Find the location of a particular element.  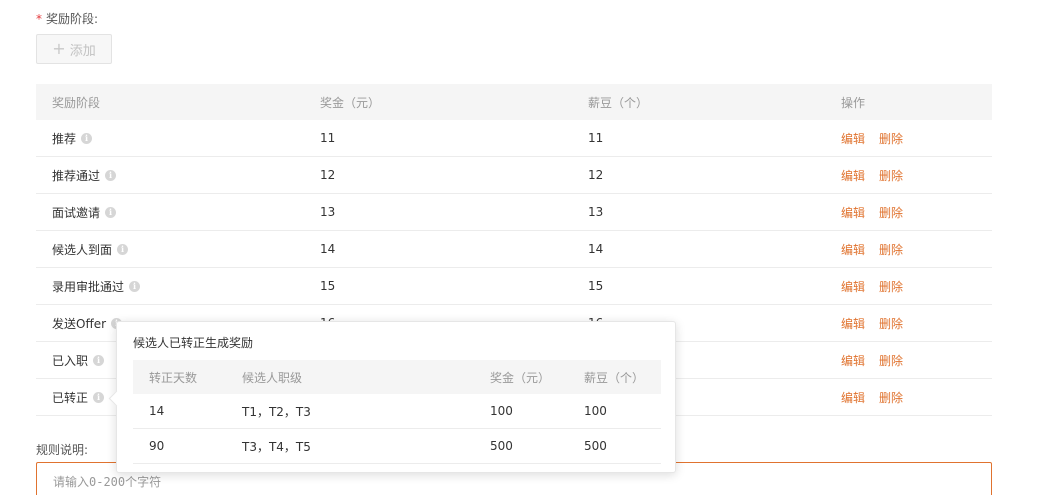

beans-cell: 13 is located at coordinates (596, 212).